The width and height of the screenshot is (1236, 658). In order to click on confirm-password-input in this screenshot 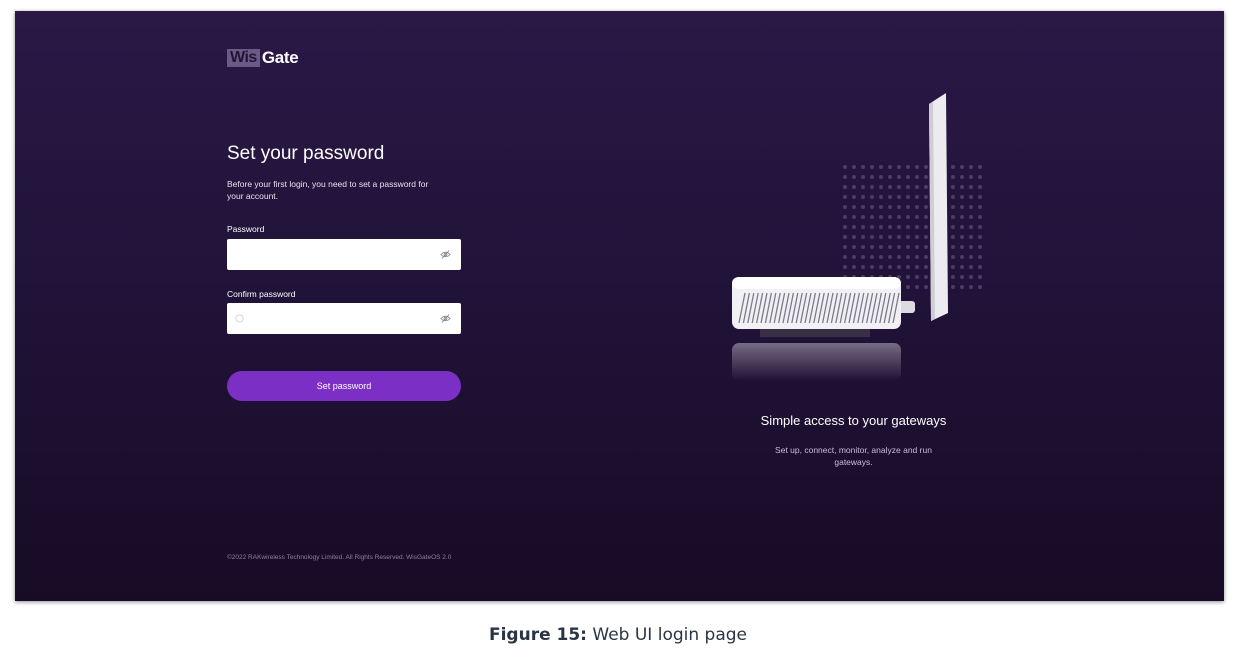, I will do `click(346, 318)`.